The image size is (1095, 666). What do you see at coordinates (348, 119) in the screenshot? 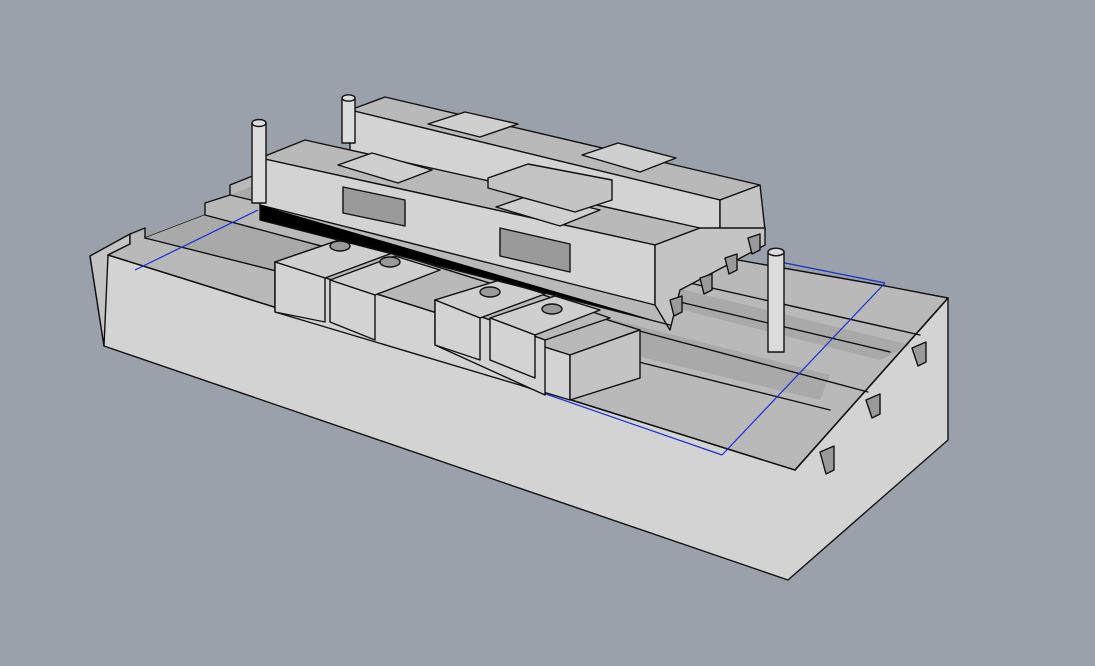
I see `pin-rear` at bounding box center [348, 119].